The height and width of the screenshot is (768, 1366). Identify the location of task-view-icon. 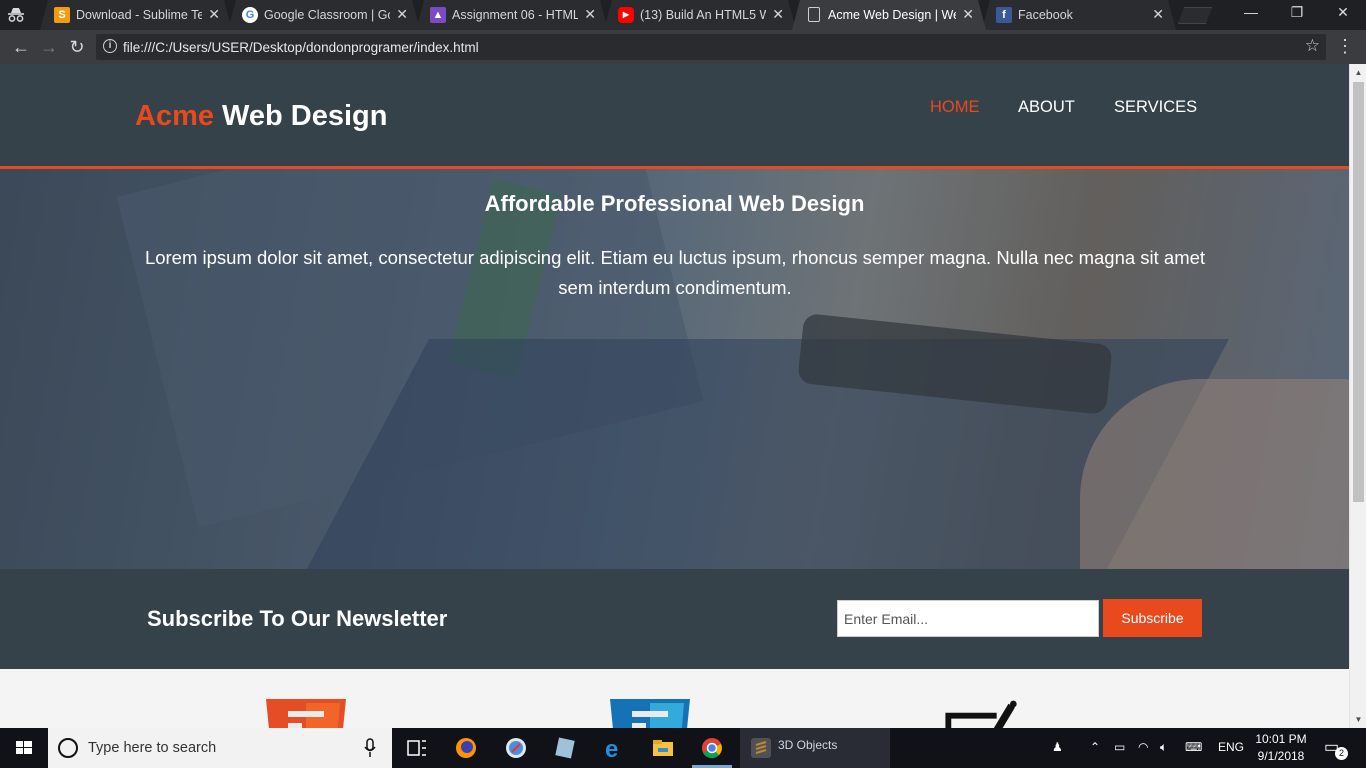
(417, 748).